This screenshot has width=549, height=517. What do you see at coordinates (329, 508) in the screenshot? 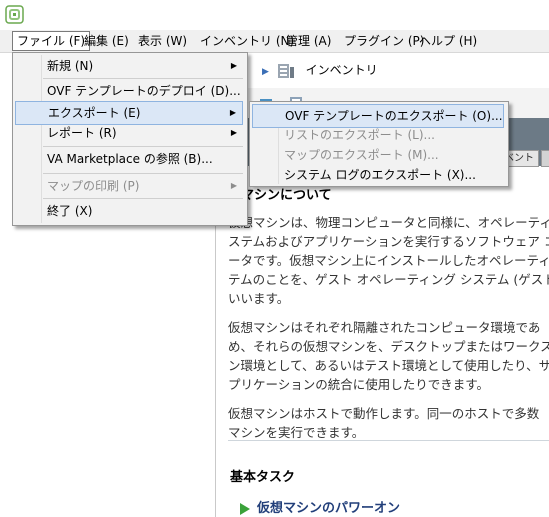
I see `power-on-vm-label: 仮想マシンのパワーオン` at bounding box center [329, 508].